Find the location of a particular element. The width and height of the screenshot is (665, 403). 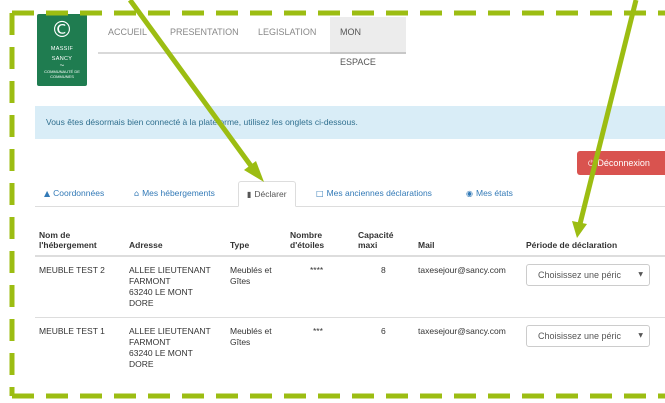

header-nom-line1: Nom de is located at coordinates (55, 235).